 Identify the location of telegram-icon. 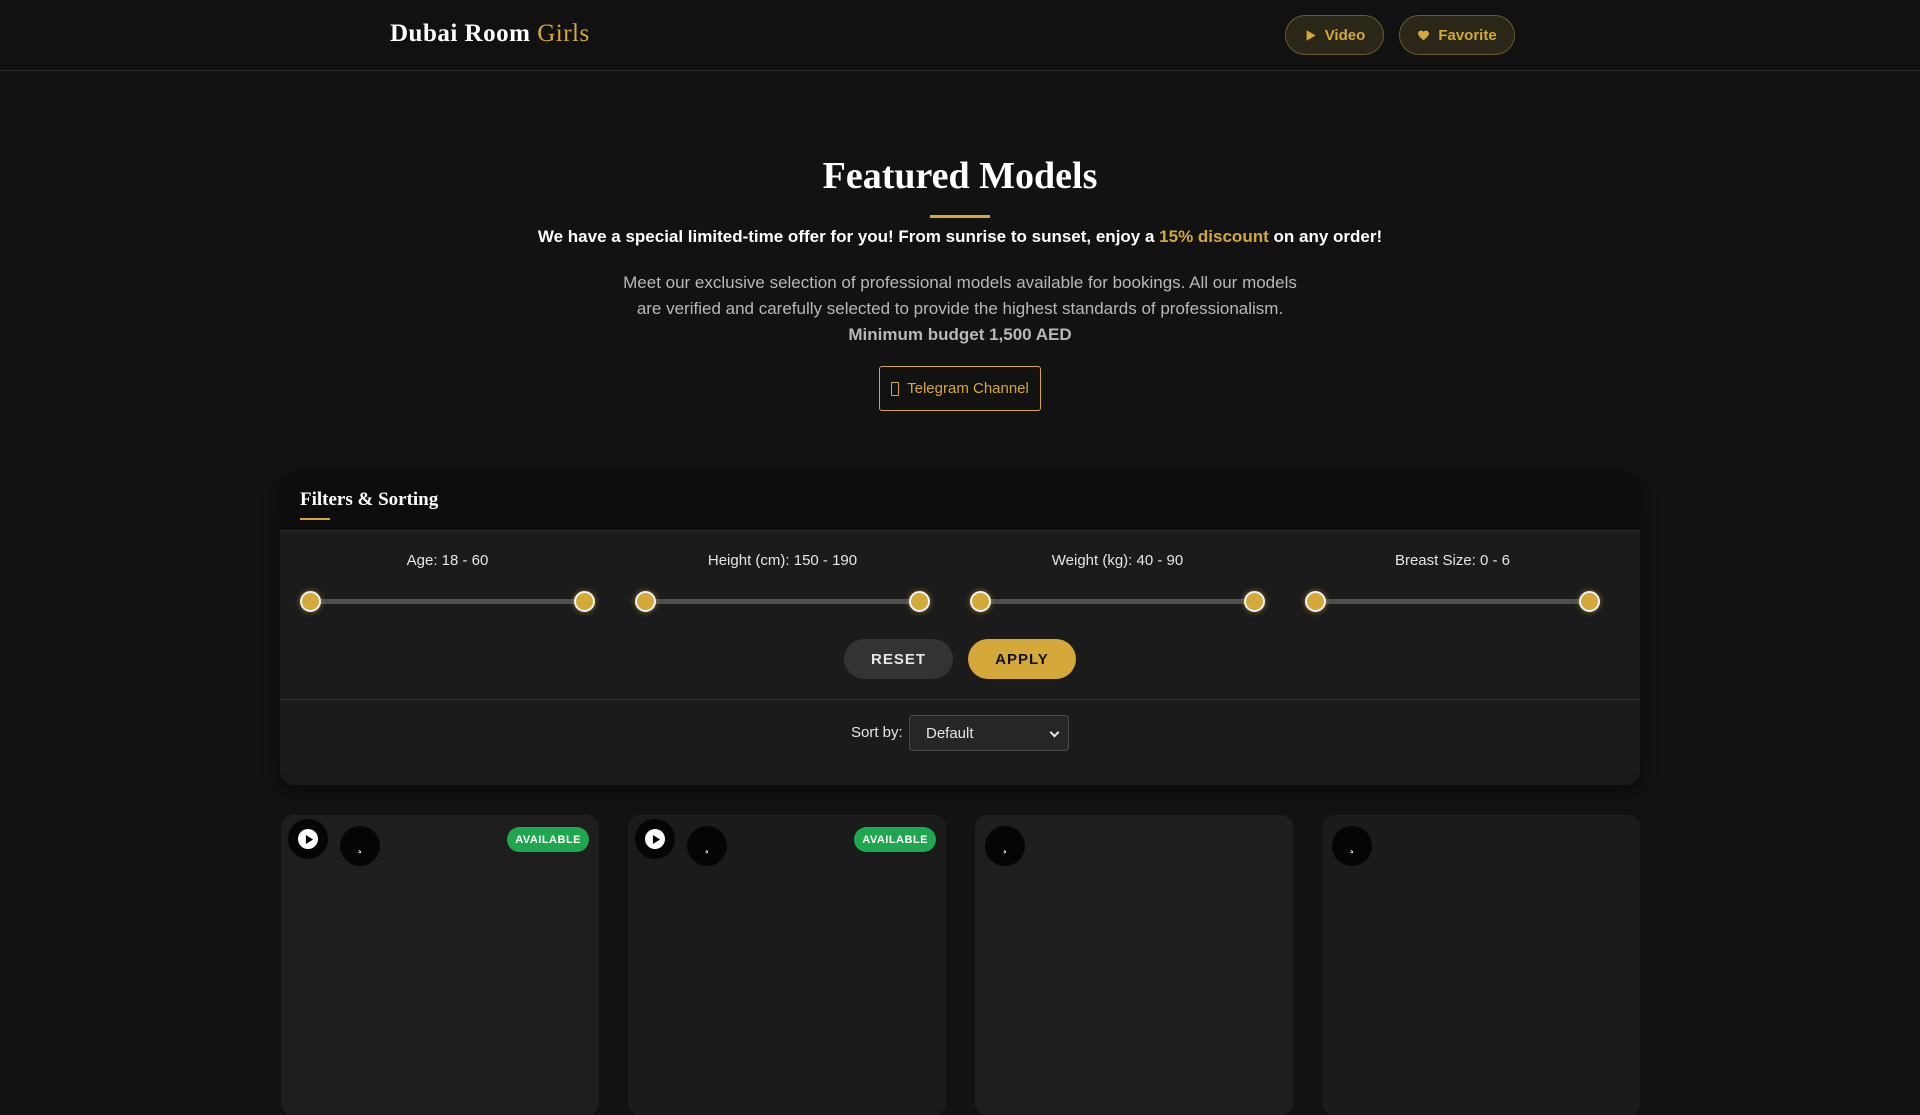
(895, 388).